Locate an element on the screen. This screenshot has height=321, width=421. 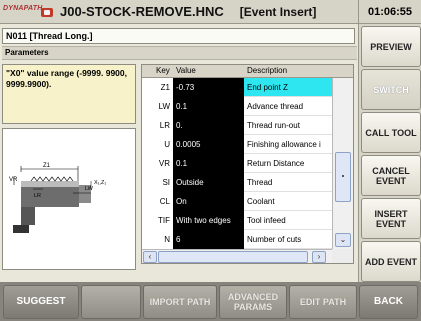
table-row: U 0.0005 Finishing allowance i is located at coordinates (237, 144).